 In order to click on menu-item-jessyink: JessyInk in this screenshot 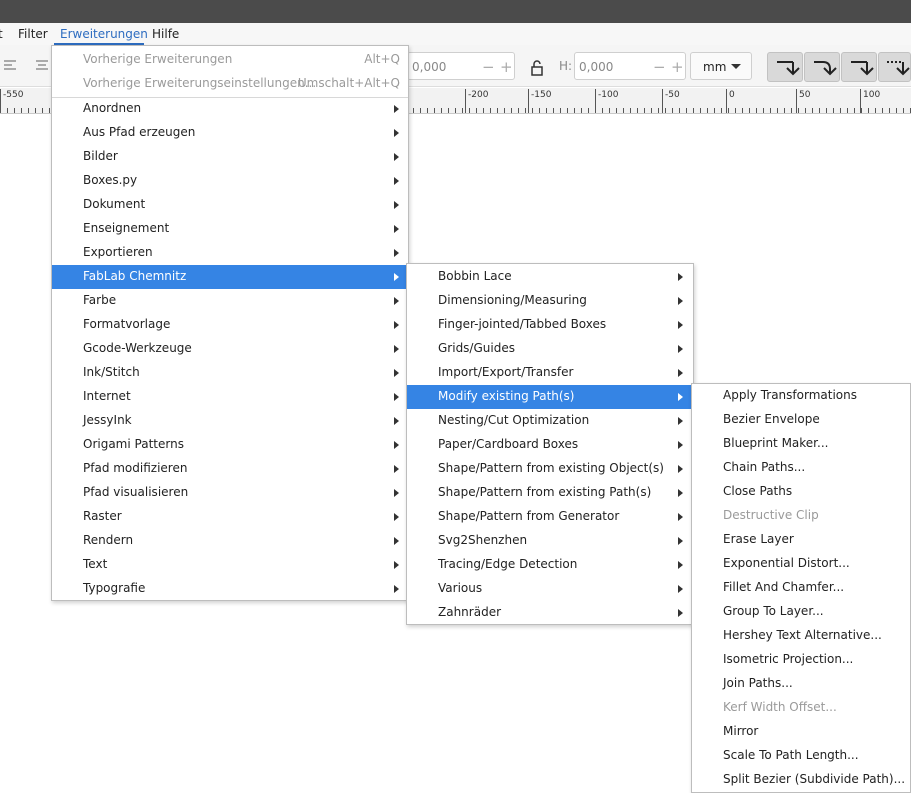, I will do `click(230, 421)`.